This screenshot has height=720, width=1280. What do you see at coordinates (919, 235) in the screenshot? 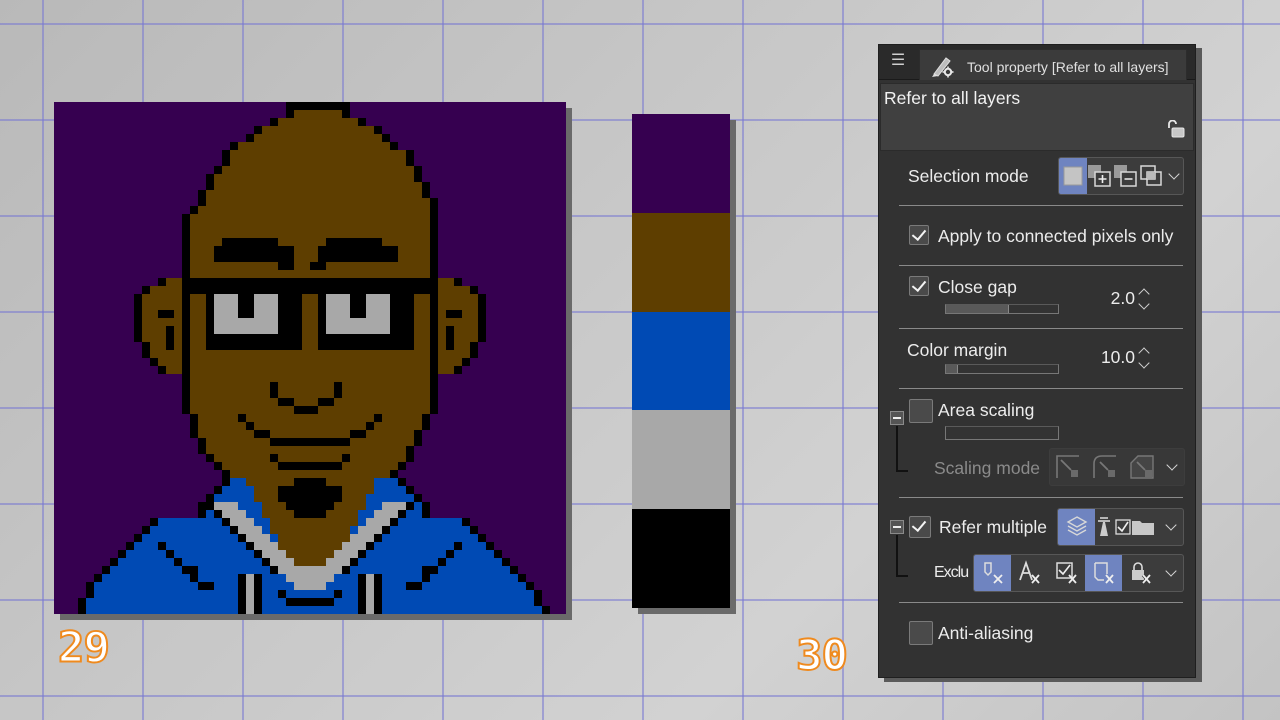
I see `apply-connected-checkbox` at bounding box center [919, 235].